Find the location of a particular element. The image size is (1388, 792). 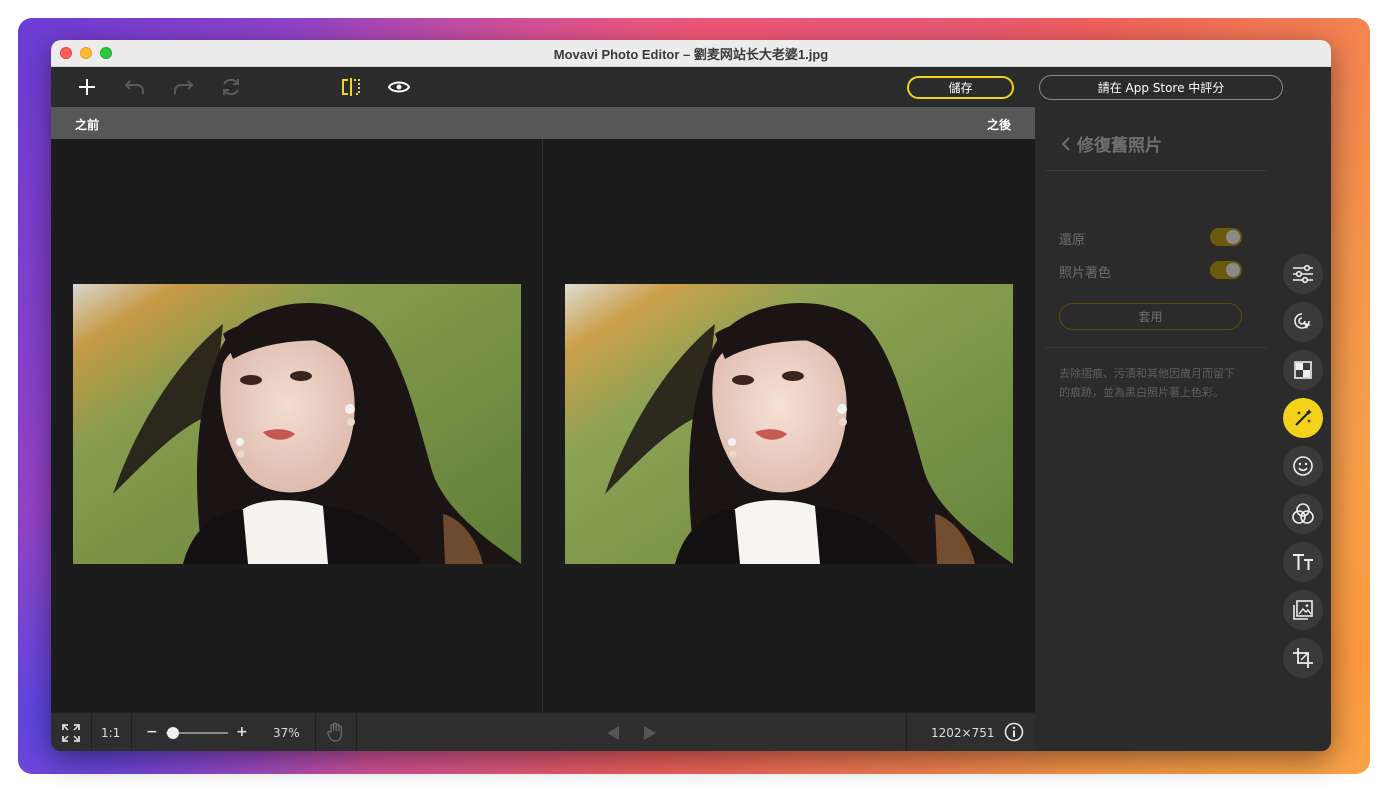

crop-icon is located at coordinates (1303, 658).